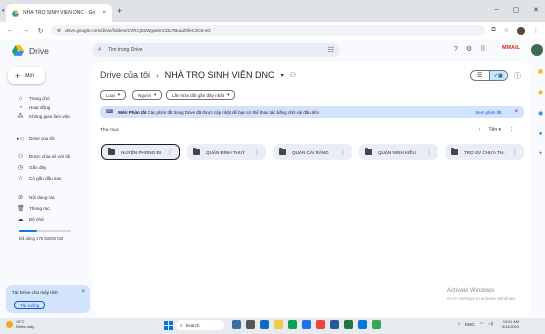  Describe the element at coordinates (45, 116) in the screenshot. I see `sidebar-item-workspaces: ⁂ Không gian làm việc` at that location.